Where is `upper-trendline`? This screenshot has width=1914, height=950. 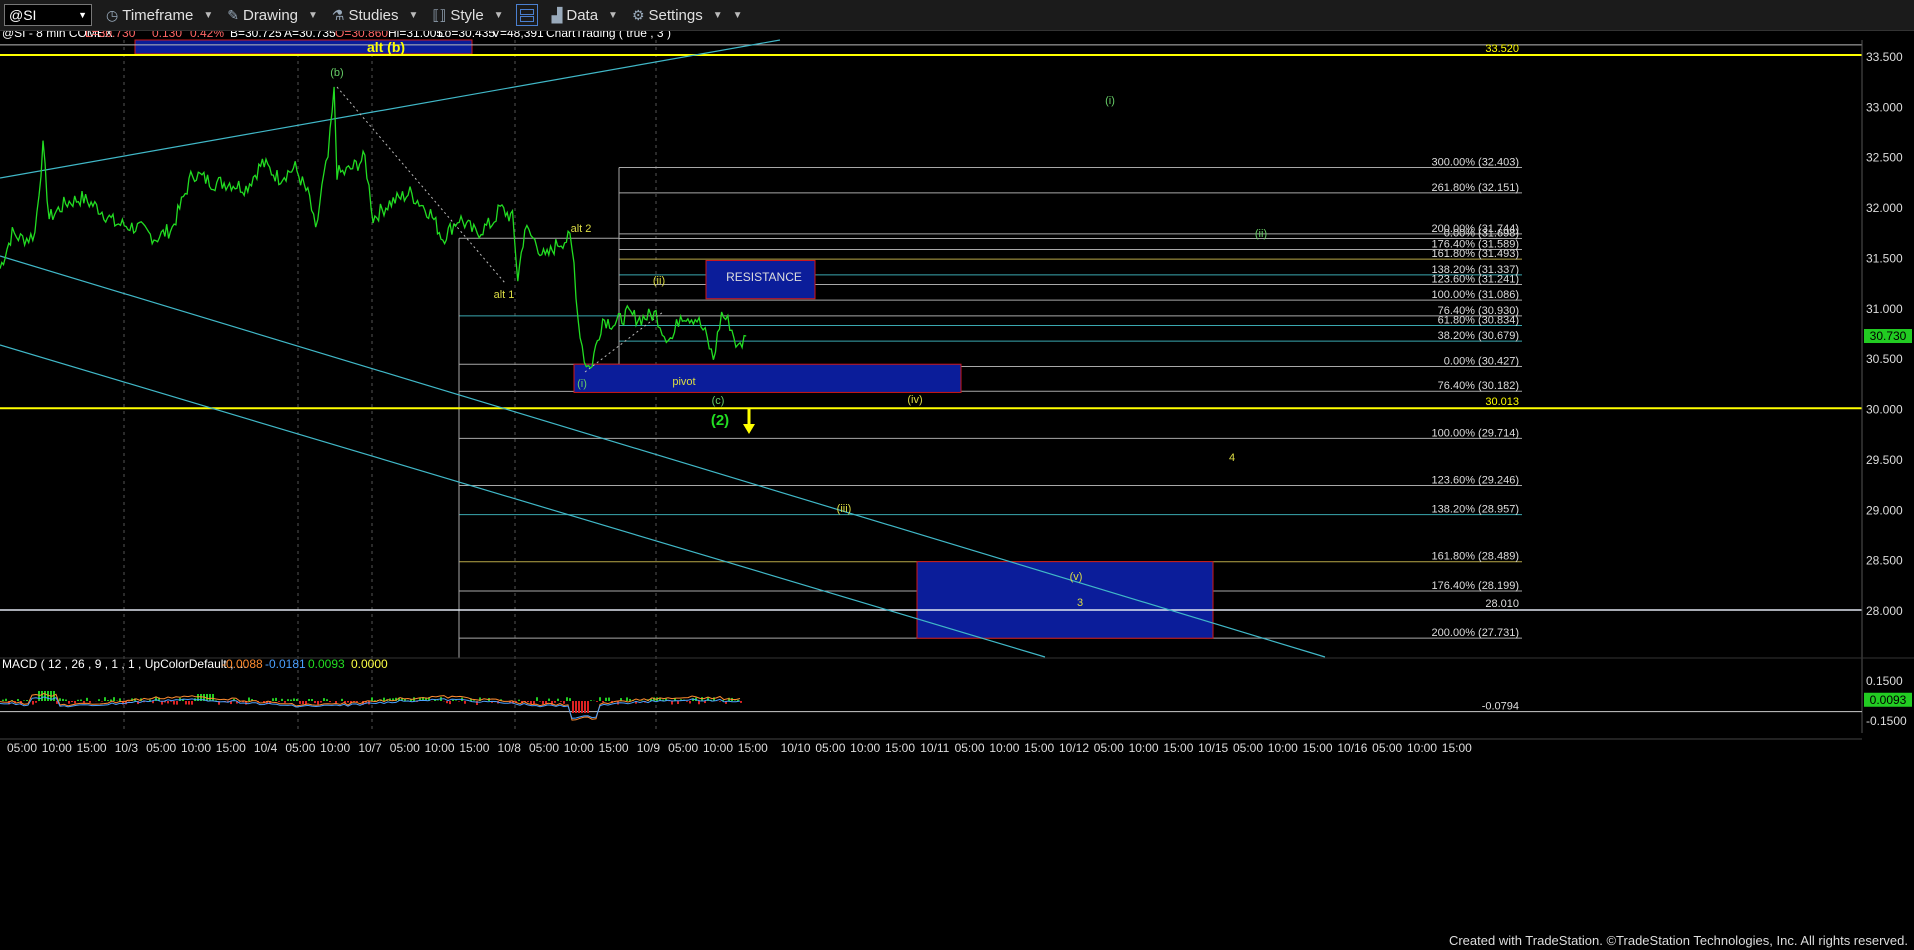 upper-trendline is located at coordinates (390, 109).